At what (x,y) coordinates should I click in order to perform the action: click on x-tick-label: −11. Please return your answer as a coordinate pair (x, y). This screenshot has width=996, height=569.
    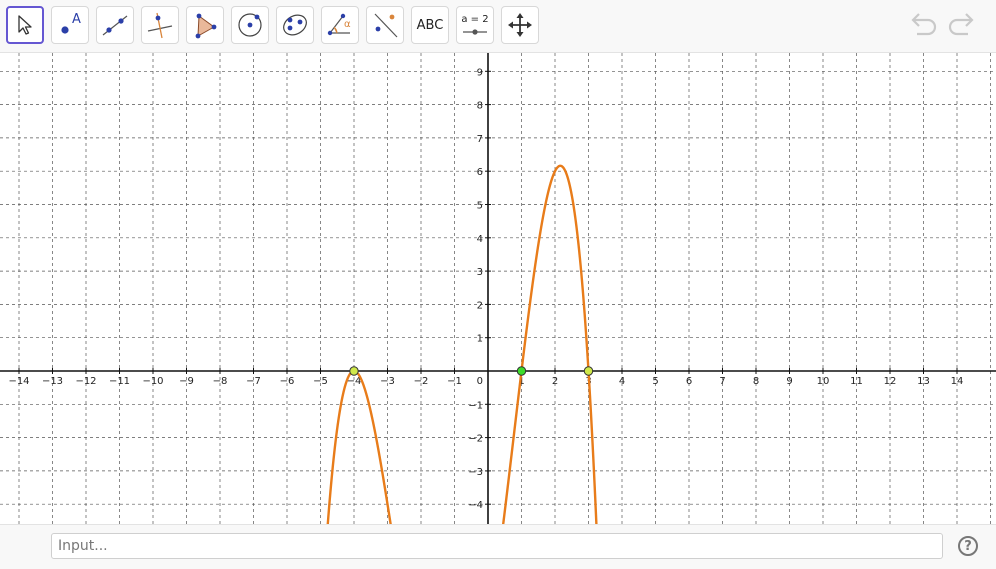
    Looking at the image, I should click on (119, 381).